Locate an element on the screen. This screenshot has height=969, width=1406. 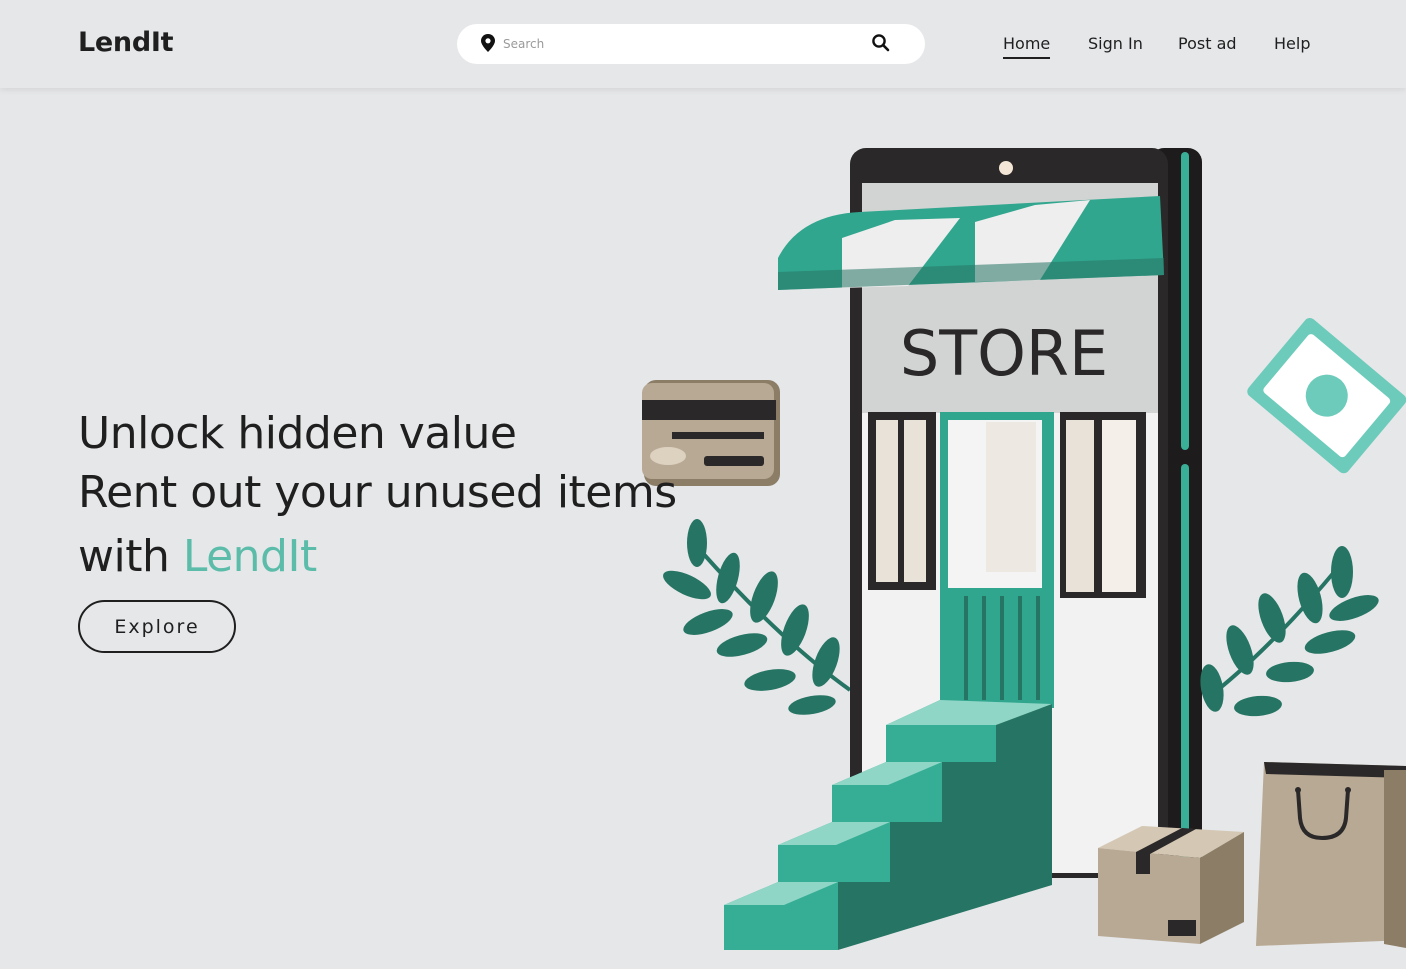
shopping-bag is located at coordinates (1331, 855).